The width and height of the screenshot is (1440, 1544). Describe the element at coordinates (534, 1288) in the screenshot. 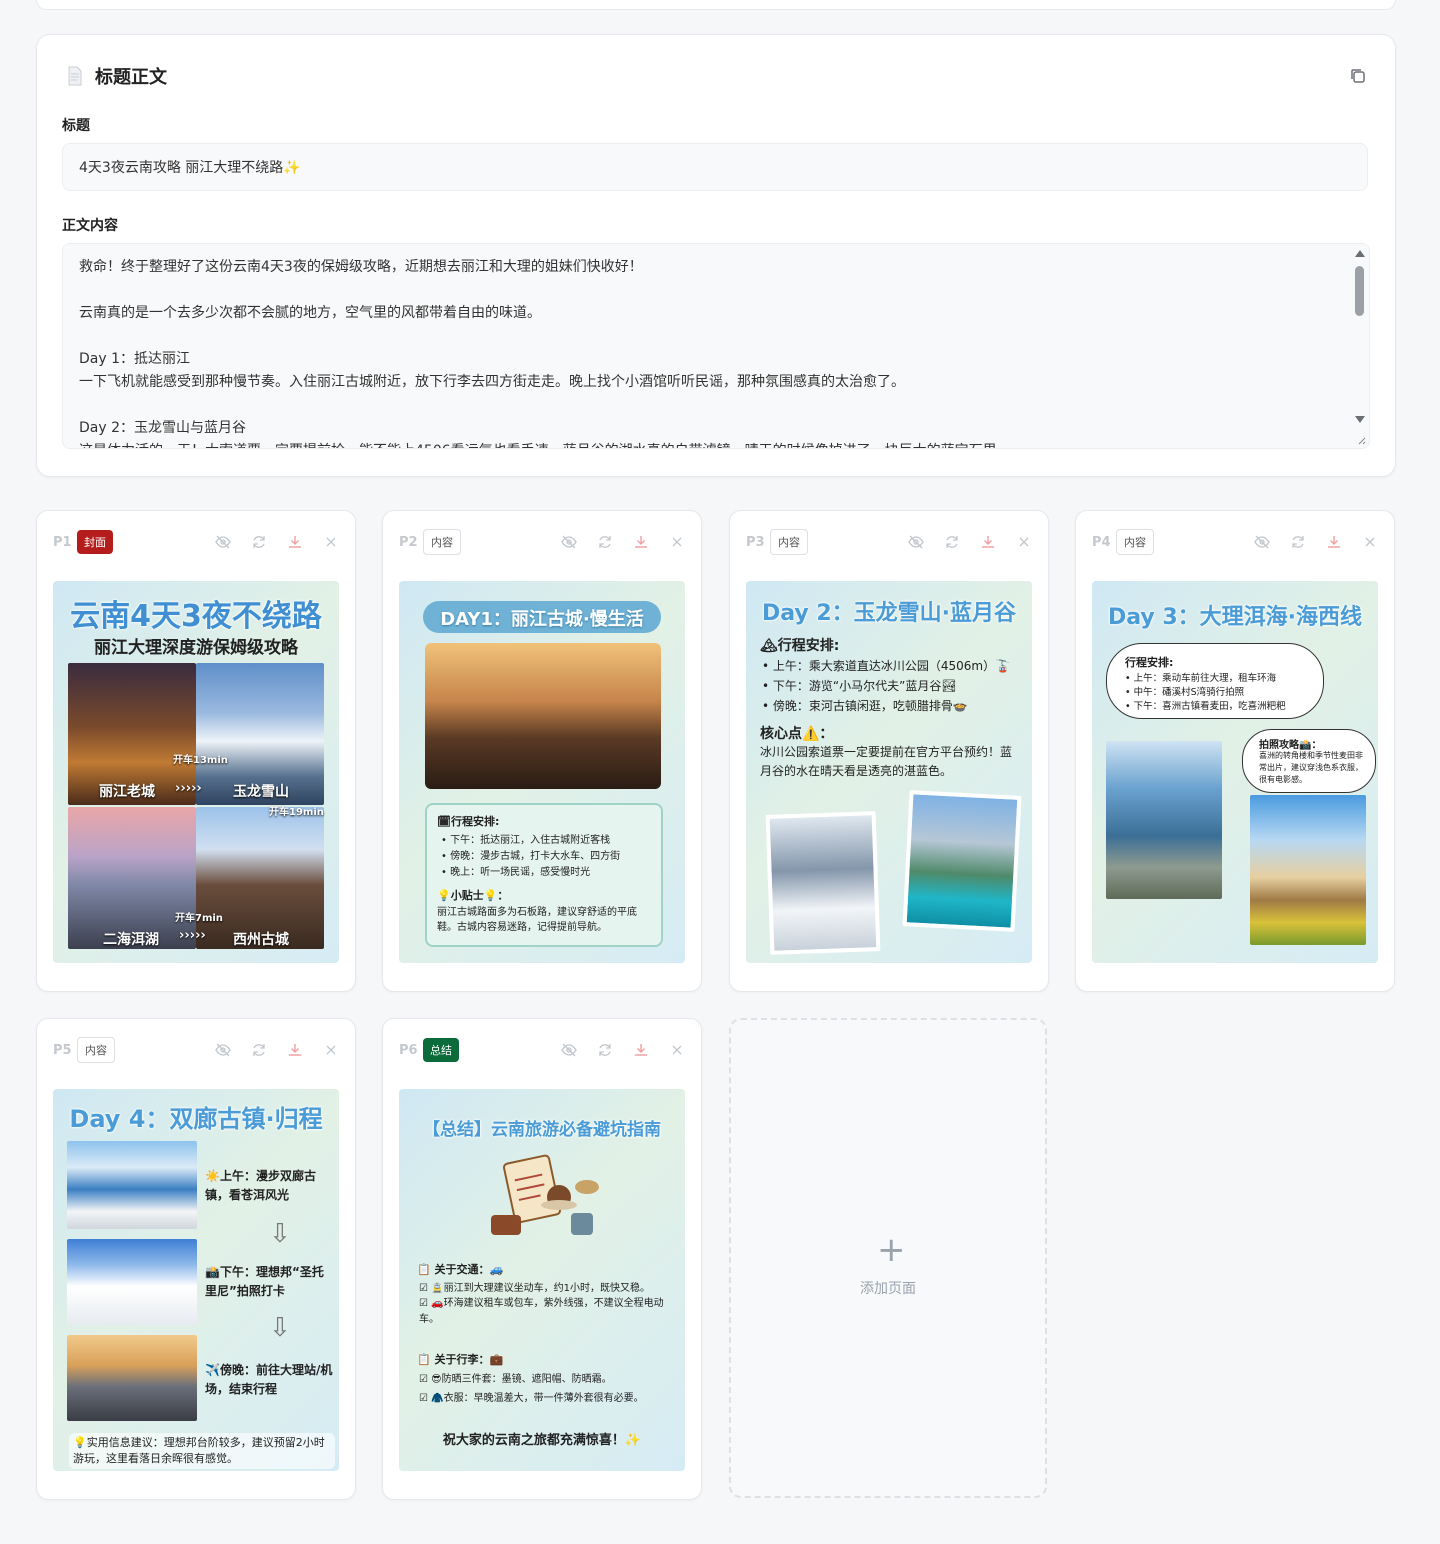

I see `transport-item: ☑ 🚊丽江到大理建议坐动车，约1小时，既快又稳。` at that location.